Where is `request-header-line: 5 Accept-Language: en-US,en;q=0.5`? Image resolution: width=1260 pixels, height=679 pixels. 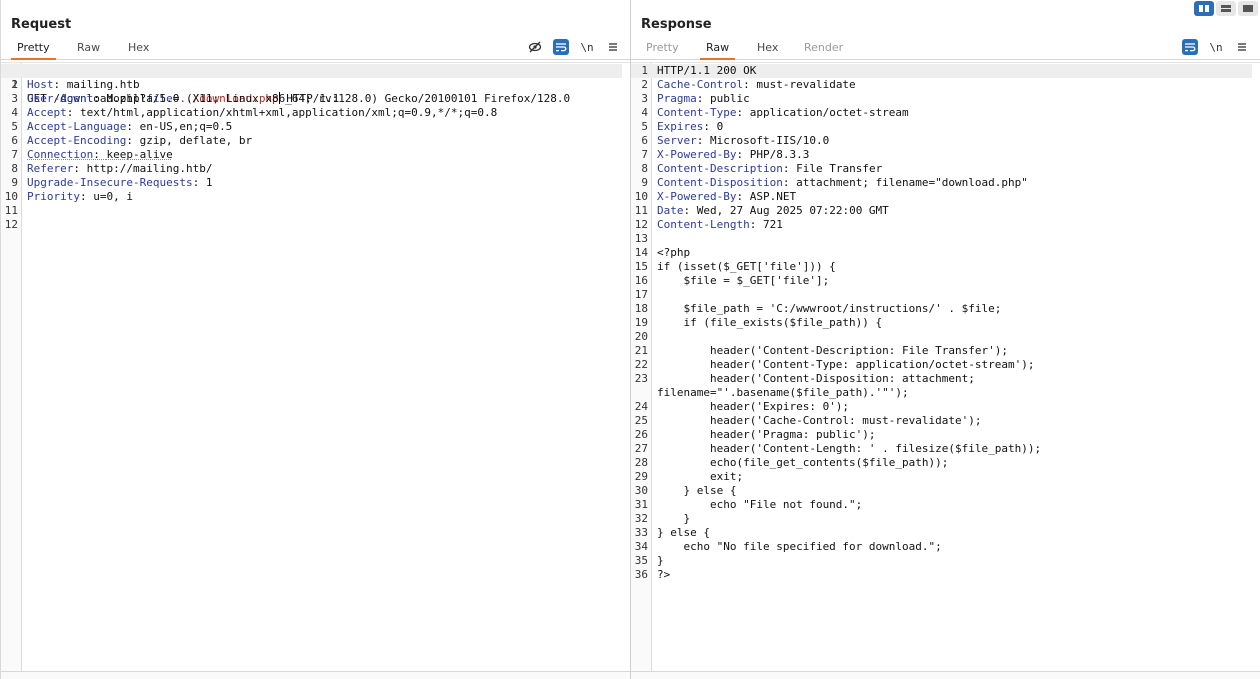
request-header-line: 5 Accept-Language: en-US,en;q=0.5 is located at coordinates (311, 127).